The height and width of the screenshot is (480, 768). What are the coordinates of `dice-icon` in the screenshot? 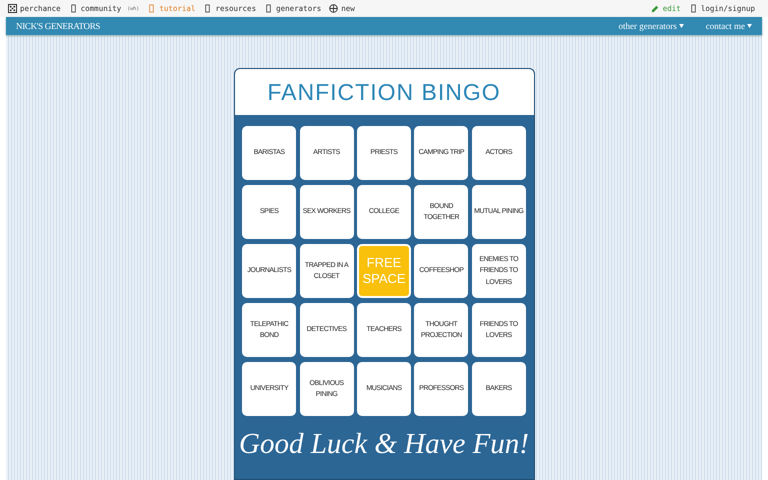 It's located at (12, 8).